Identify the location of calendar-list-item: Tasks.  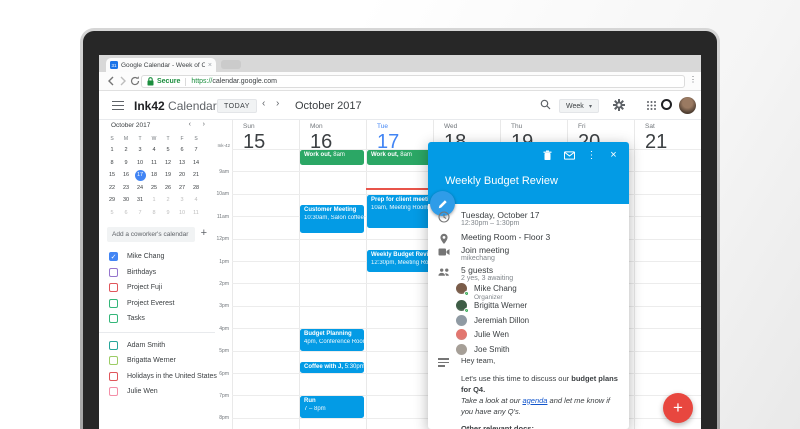
(157, 319).